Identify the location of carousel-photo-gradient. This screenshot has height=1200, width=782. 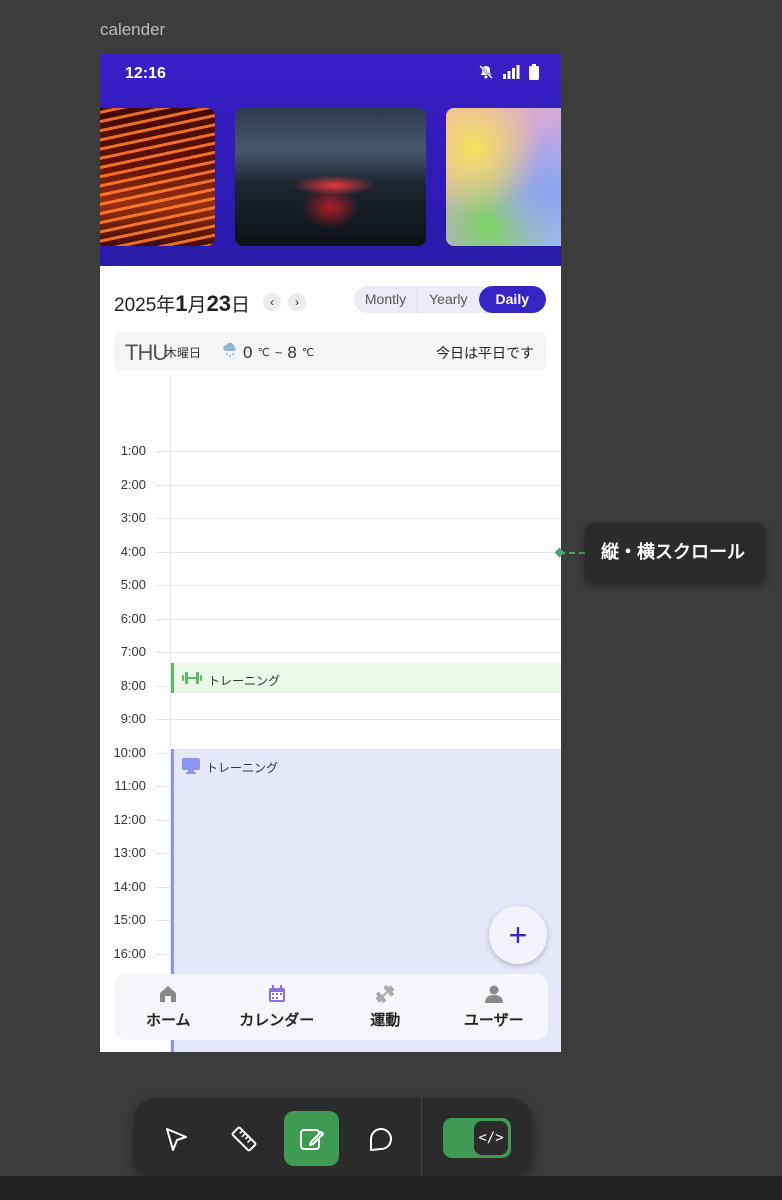
(503, 177).